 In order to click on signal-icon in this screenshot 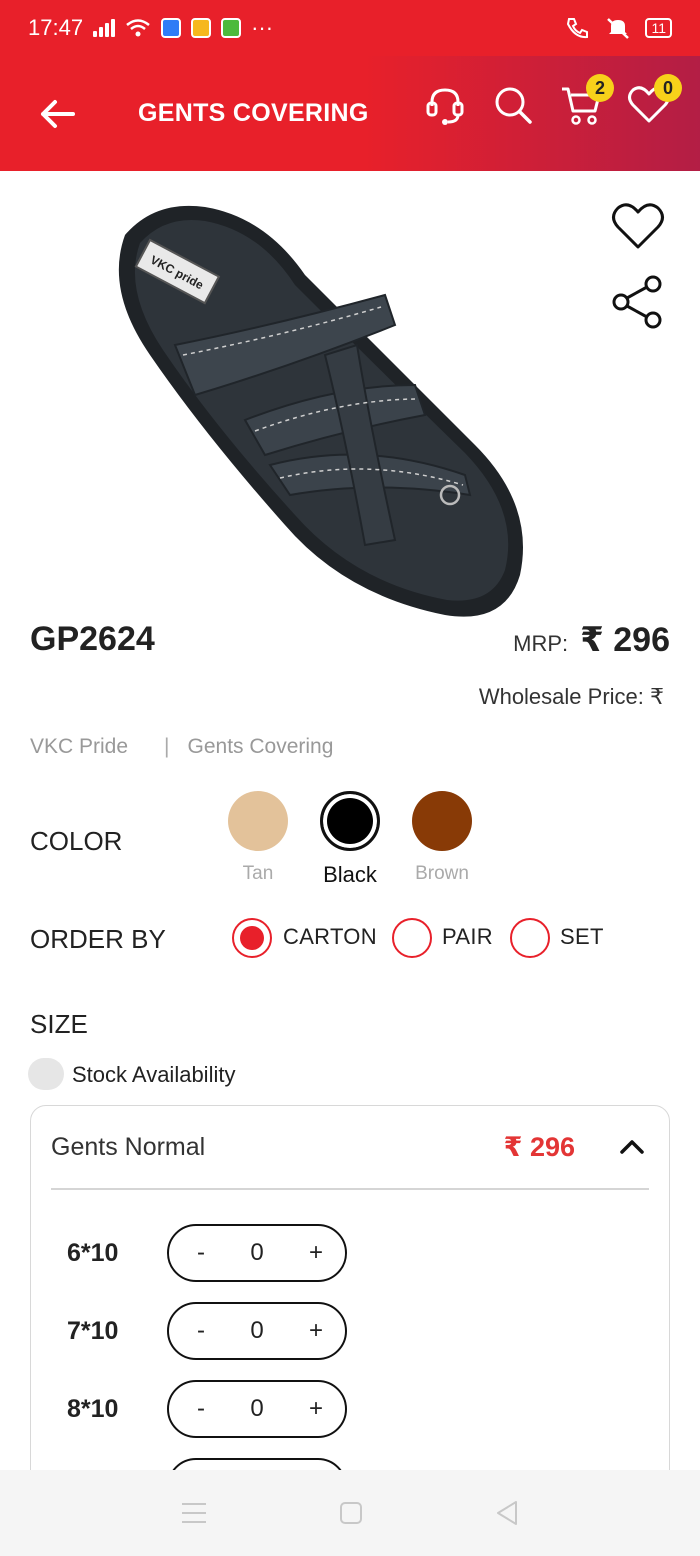, I will do `click(104, 28)`.